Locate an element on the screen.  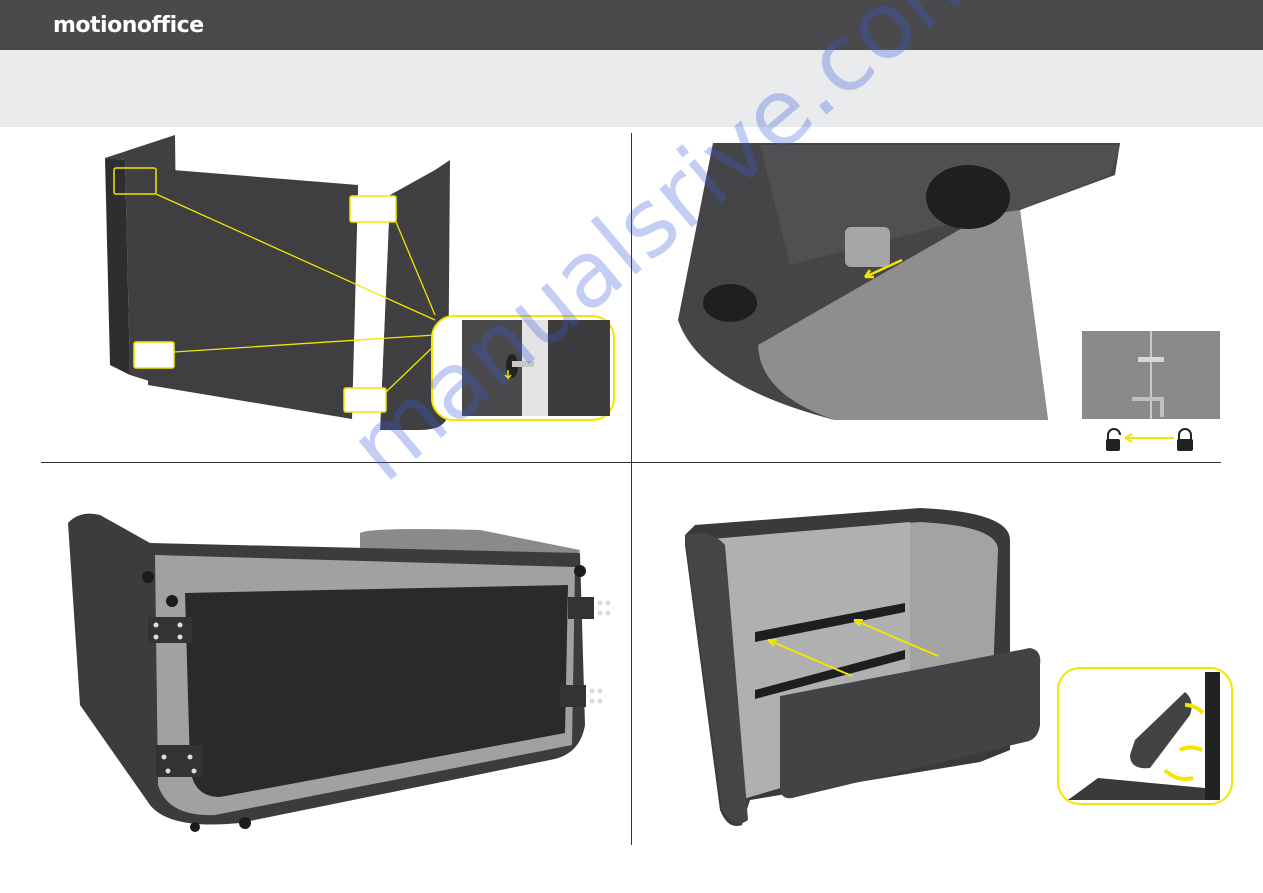
brand-logo: motionoffice is located at coordinates (128, 25).